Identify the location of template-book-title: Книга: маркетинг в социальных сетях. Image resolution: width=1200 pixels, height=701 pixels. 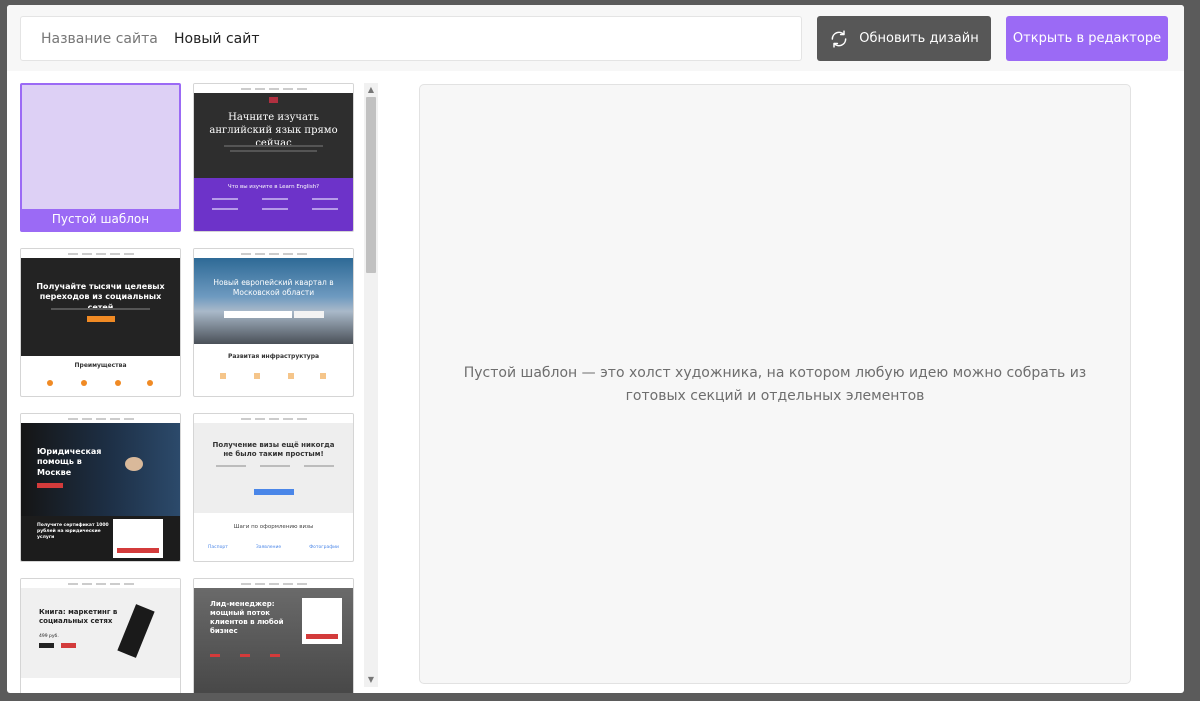
(78, 617).